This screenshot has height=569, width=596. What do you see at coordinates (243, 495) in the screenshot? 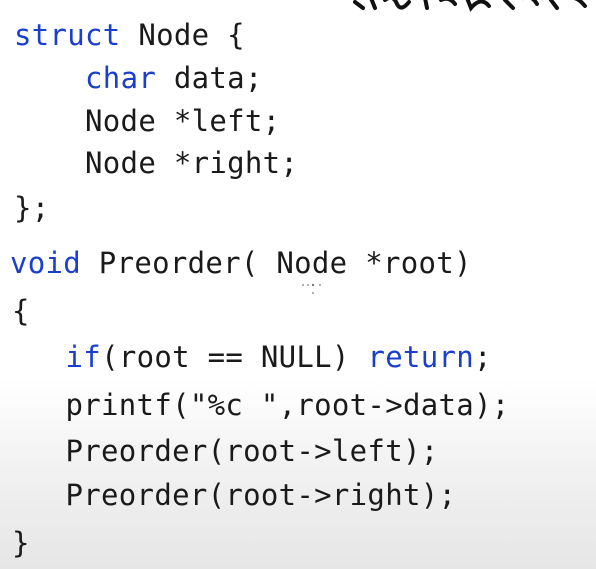
I see `code-line-11: Preorder(root->right);` at bounding box center [243, 495].